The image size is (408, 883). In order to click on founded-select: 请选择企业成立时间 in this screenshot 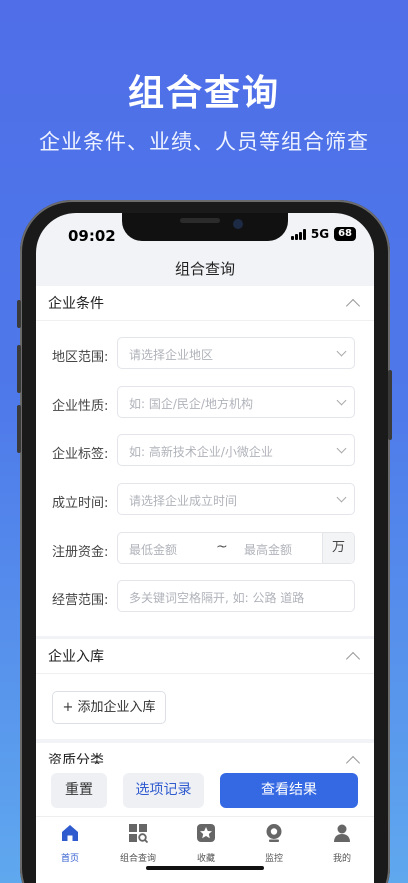, I will do `click(236, 499)`.